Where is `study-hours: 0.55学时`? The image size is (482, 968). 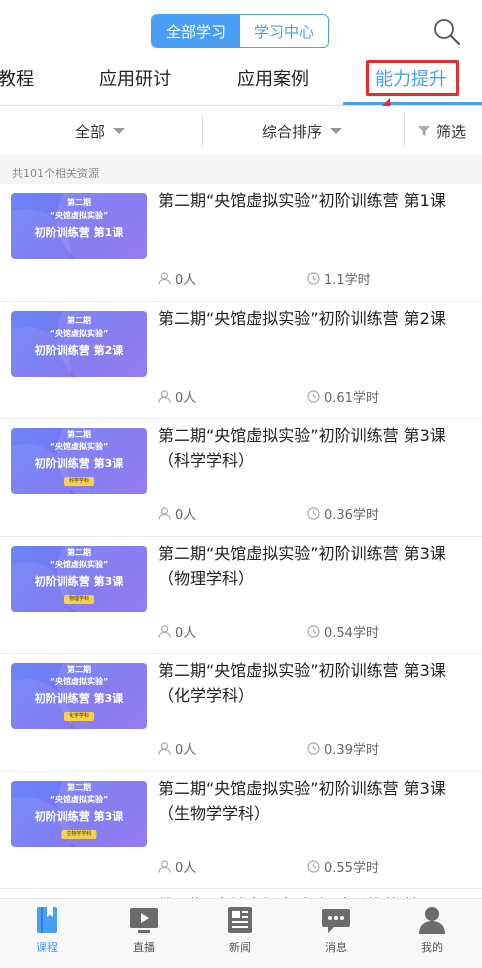
study-hours: 0.55学时 is located at coordinates (343, 866).